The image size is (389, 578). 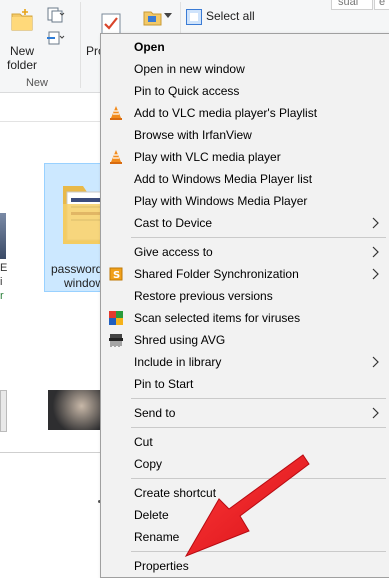 I want to click on menu-item-play-wmp: Play with Windows Media Player, so click(x=245, y=201).